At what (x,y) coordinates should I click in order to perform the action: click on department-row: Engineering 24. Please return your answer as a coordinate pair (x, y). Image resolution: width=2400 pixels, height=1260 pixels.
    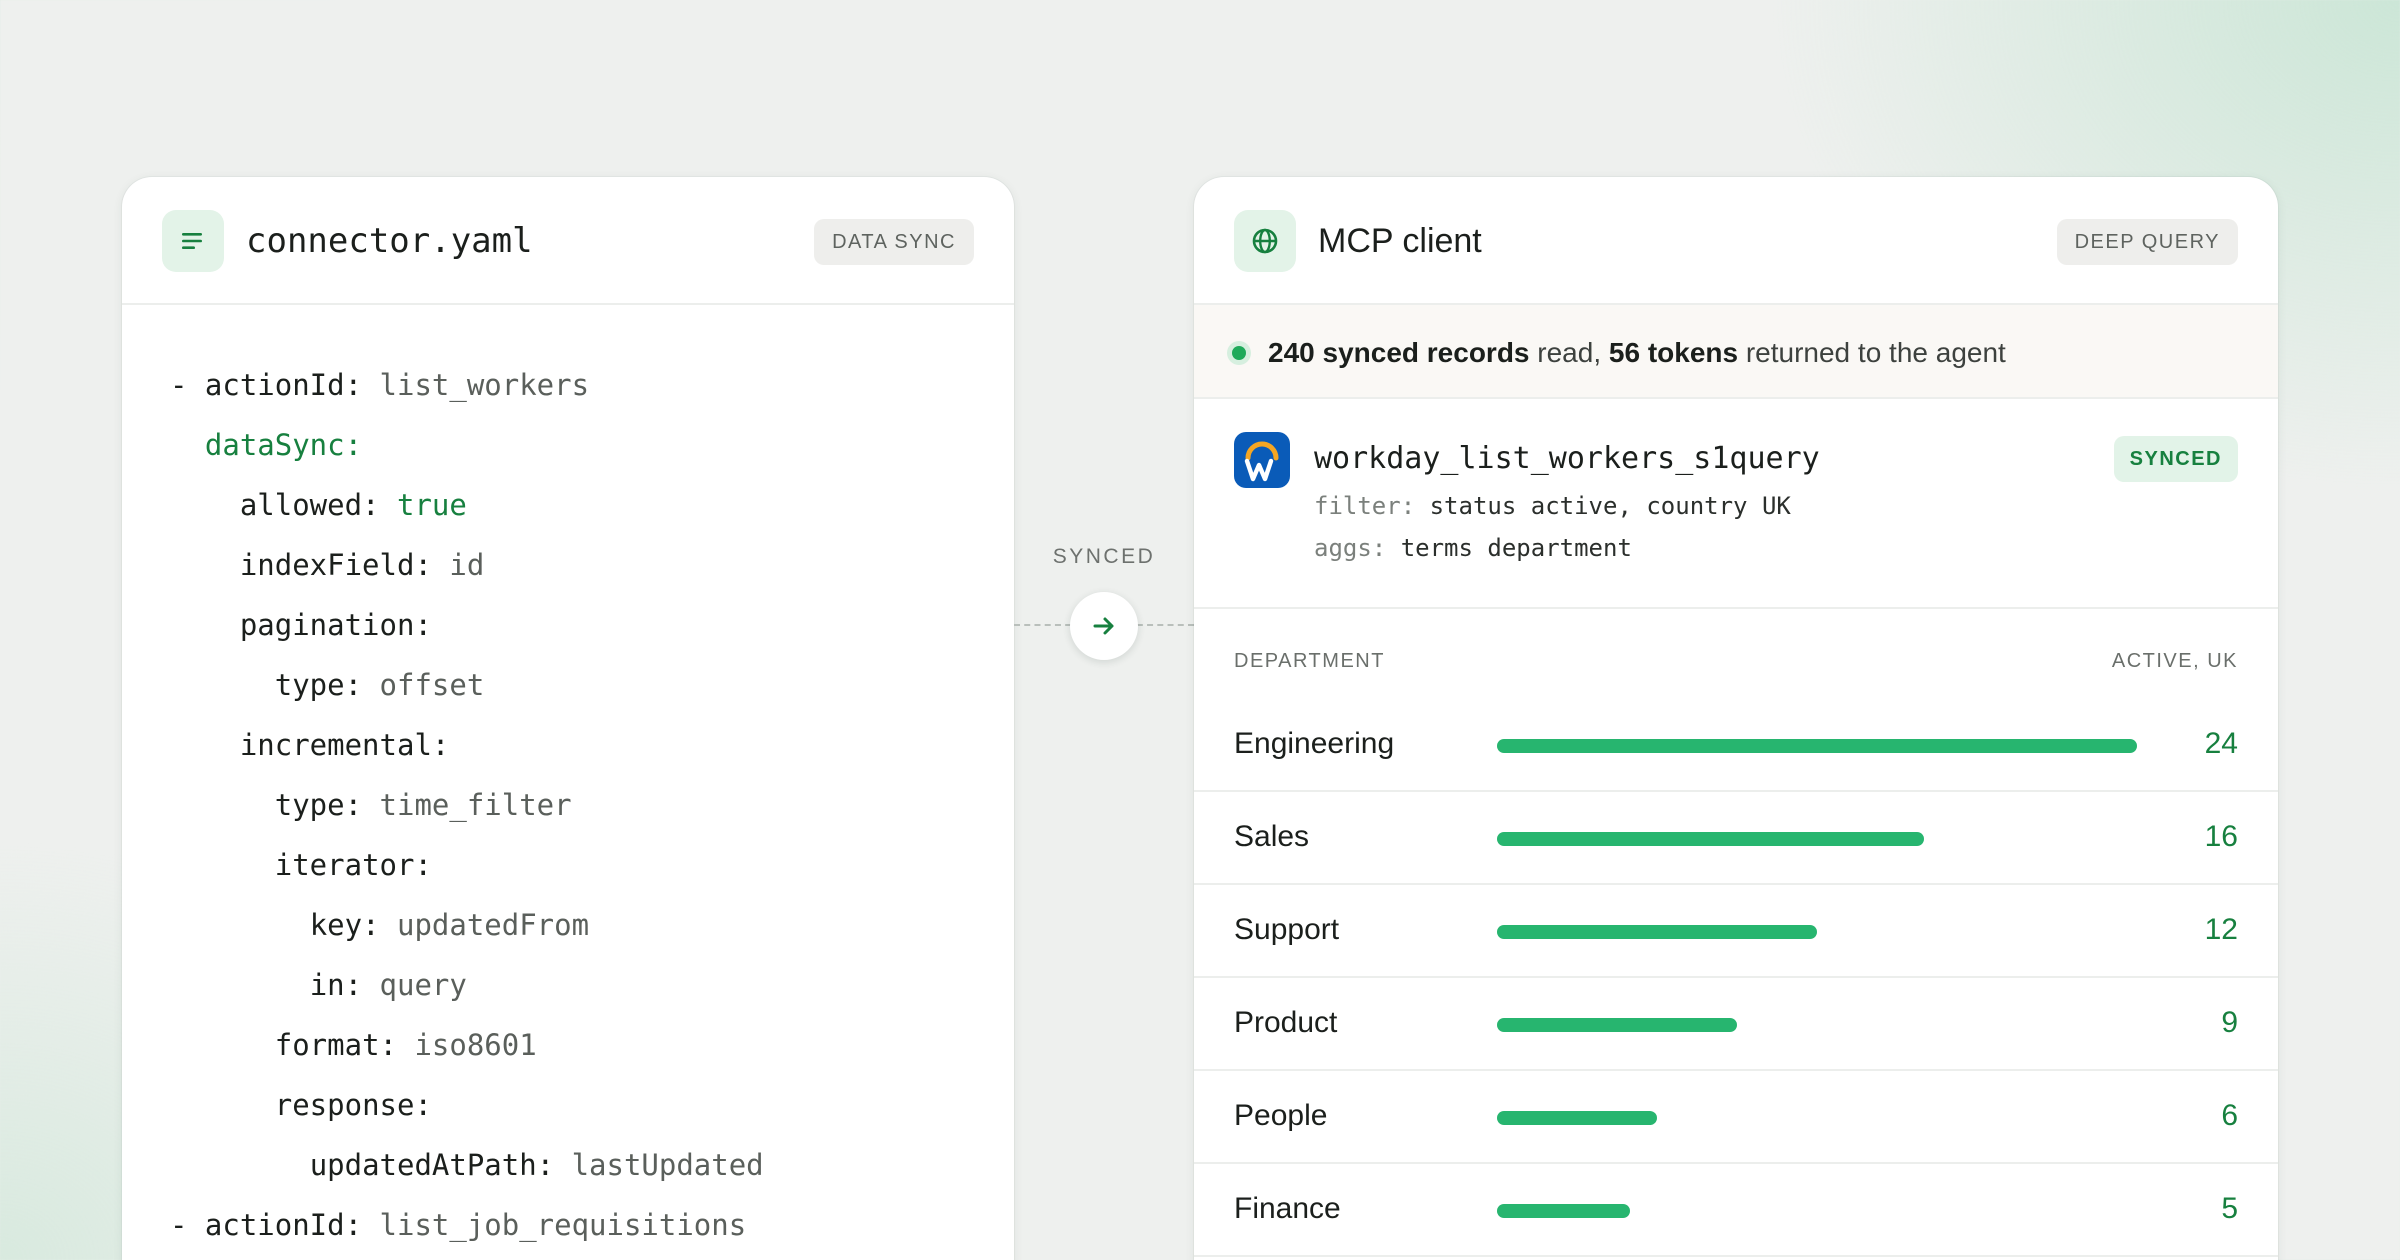
    Looking at the image, I should click on (1736, 745).